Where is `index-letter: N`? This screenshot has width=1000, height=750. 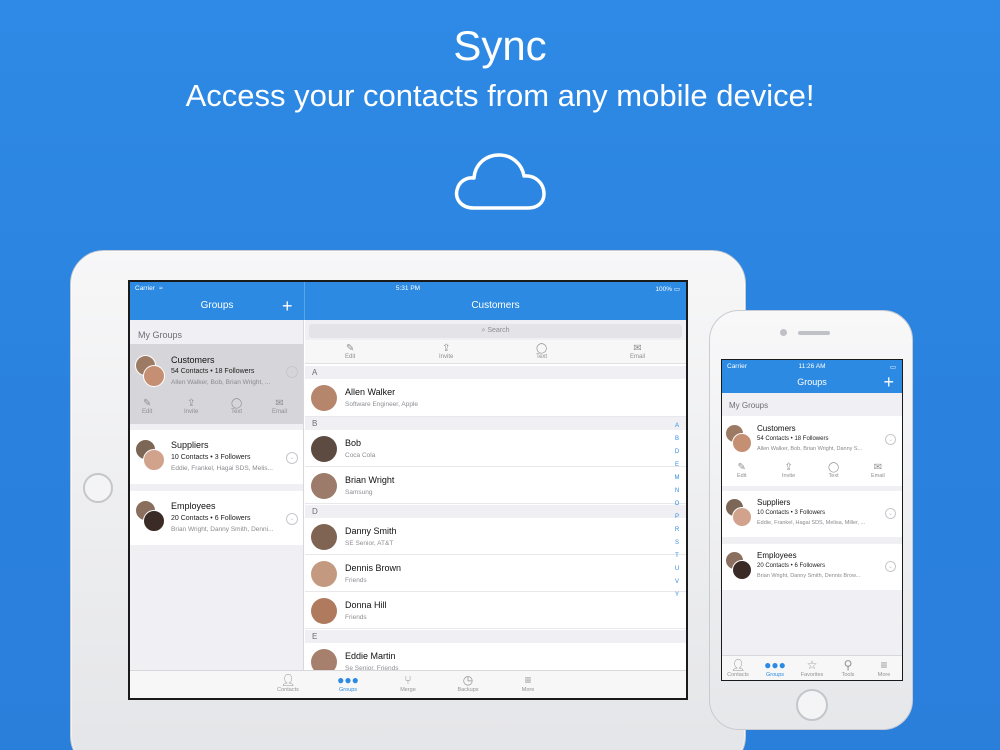
index-letter: N is located at coordinates (677, 491).